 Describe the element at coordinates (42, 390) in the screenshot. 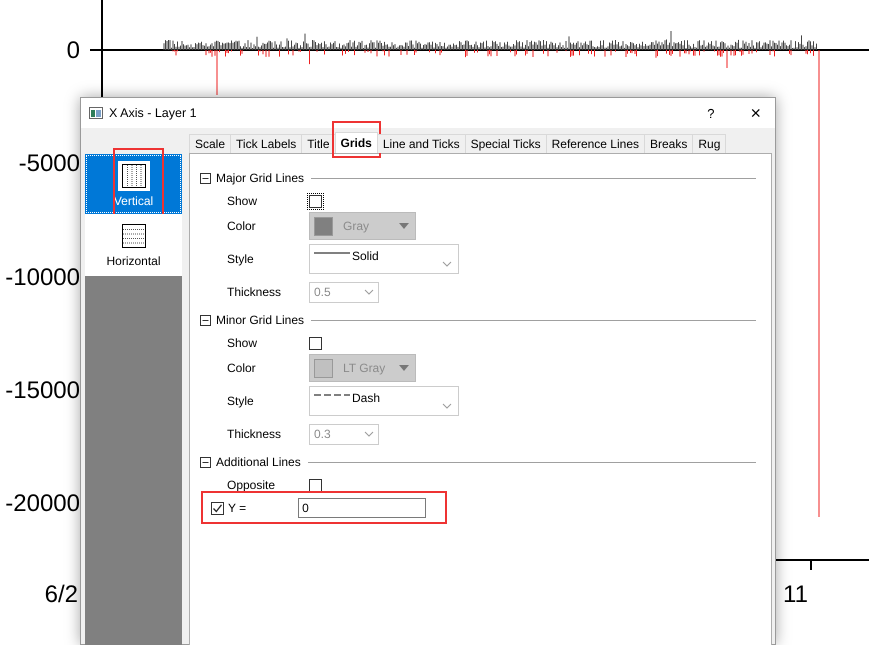

I see `y-tick-label: -15000` at that location.